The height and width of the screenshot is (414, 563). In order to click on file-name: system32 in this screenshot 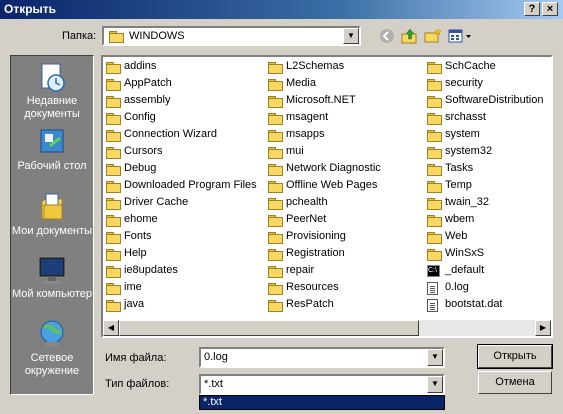, I will do `click(469, 151)`.